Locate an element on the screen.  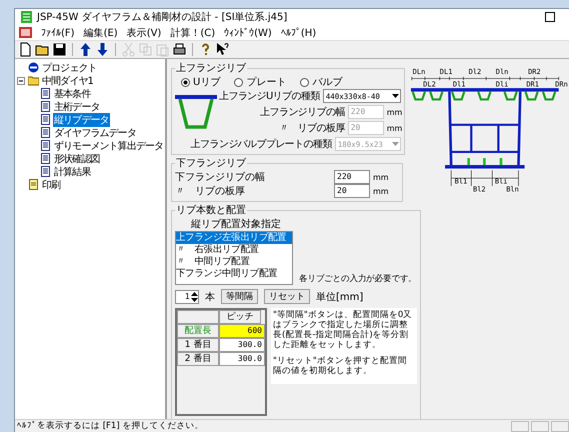
group-title: 下フランジリブ is located at coordinates (211, 163).